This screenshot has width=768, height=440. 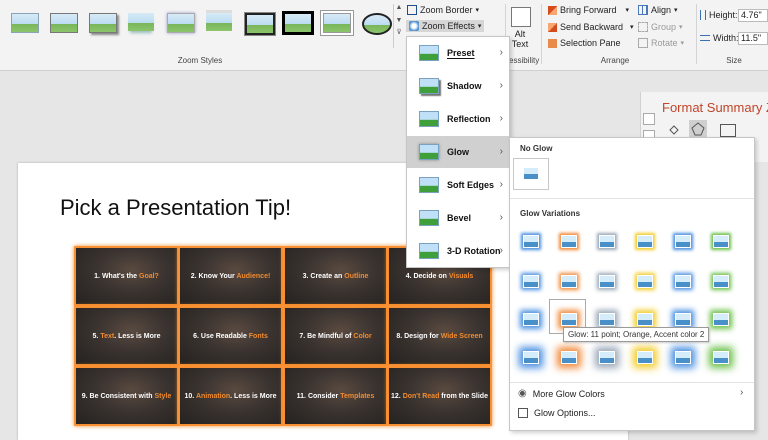 What do you see at coordinates (439, 396) in the screenshot?
I see `zoom-tile: 12. Don't Read from the Slide` at bounding box center [439, 396].